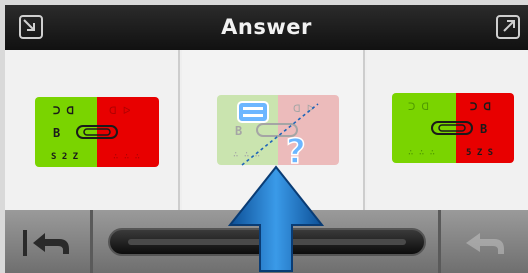 The image size is (528, 273). What do you see at coordinates (65, 157) in the screenshot?
I see `svg-text: S 2 Z` at bounding box center [65, 157].